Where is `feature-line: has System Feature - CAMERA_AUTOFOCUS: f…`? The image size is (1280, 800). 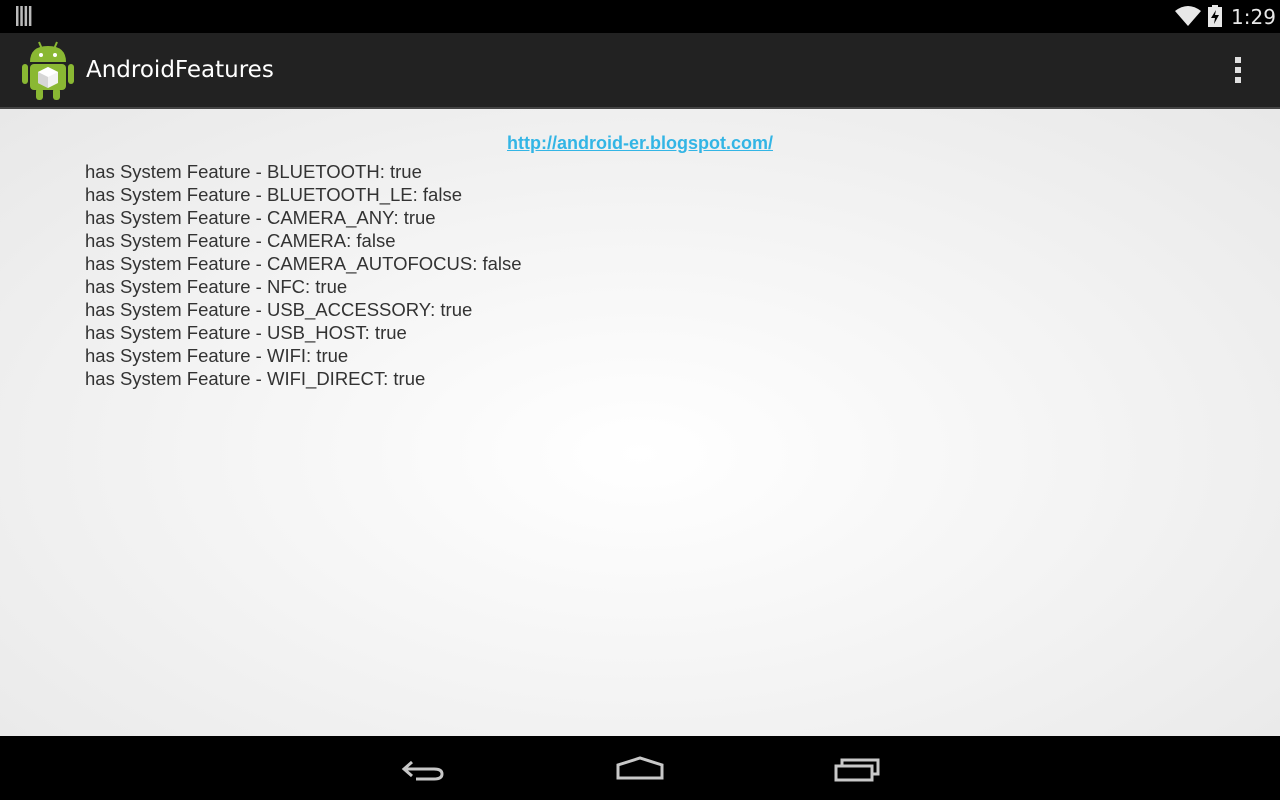
feature-line: has System Feature - CAMERA_AUTOFOCUS: f… is located at coordinates (303, 263).